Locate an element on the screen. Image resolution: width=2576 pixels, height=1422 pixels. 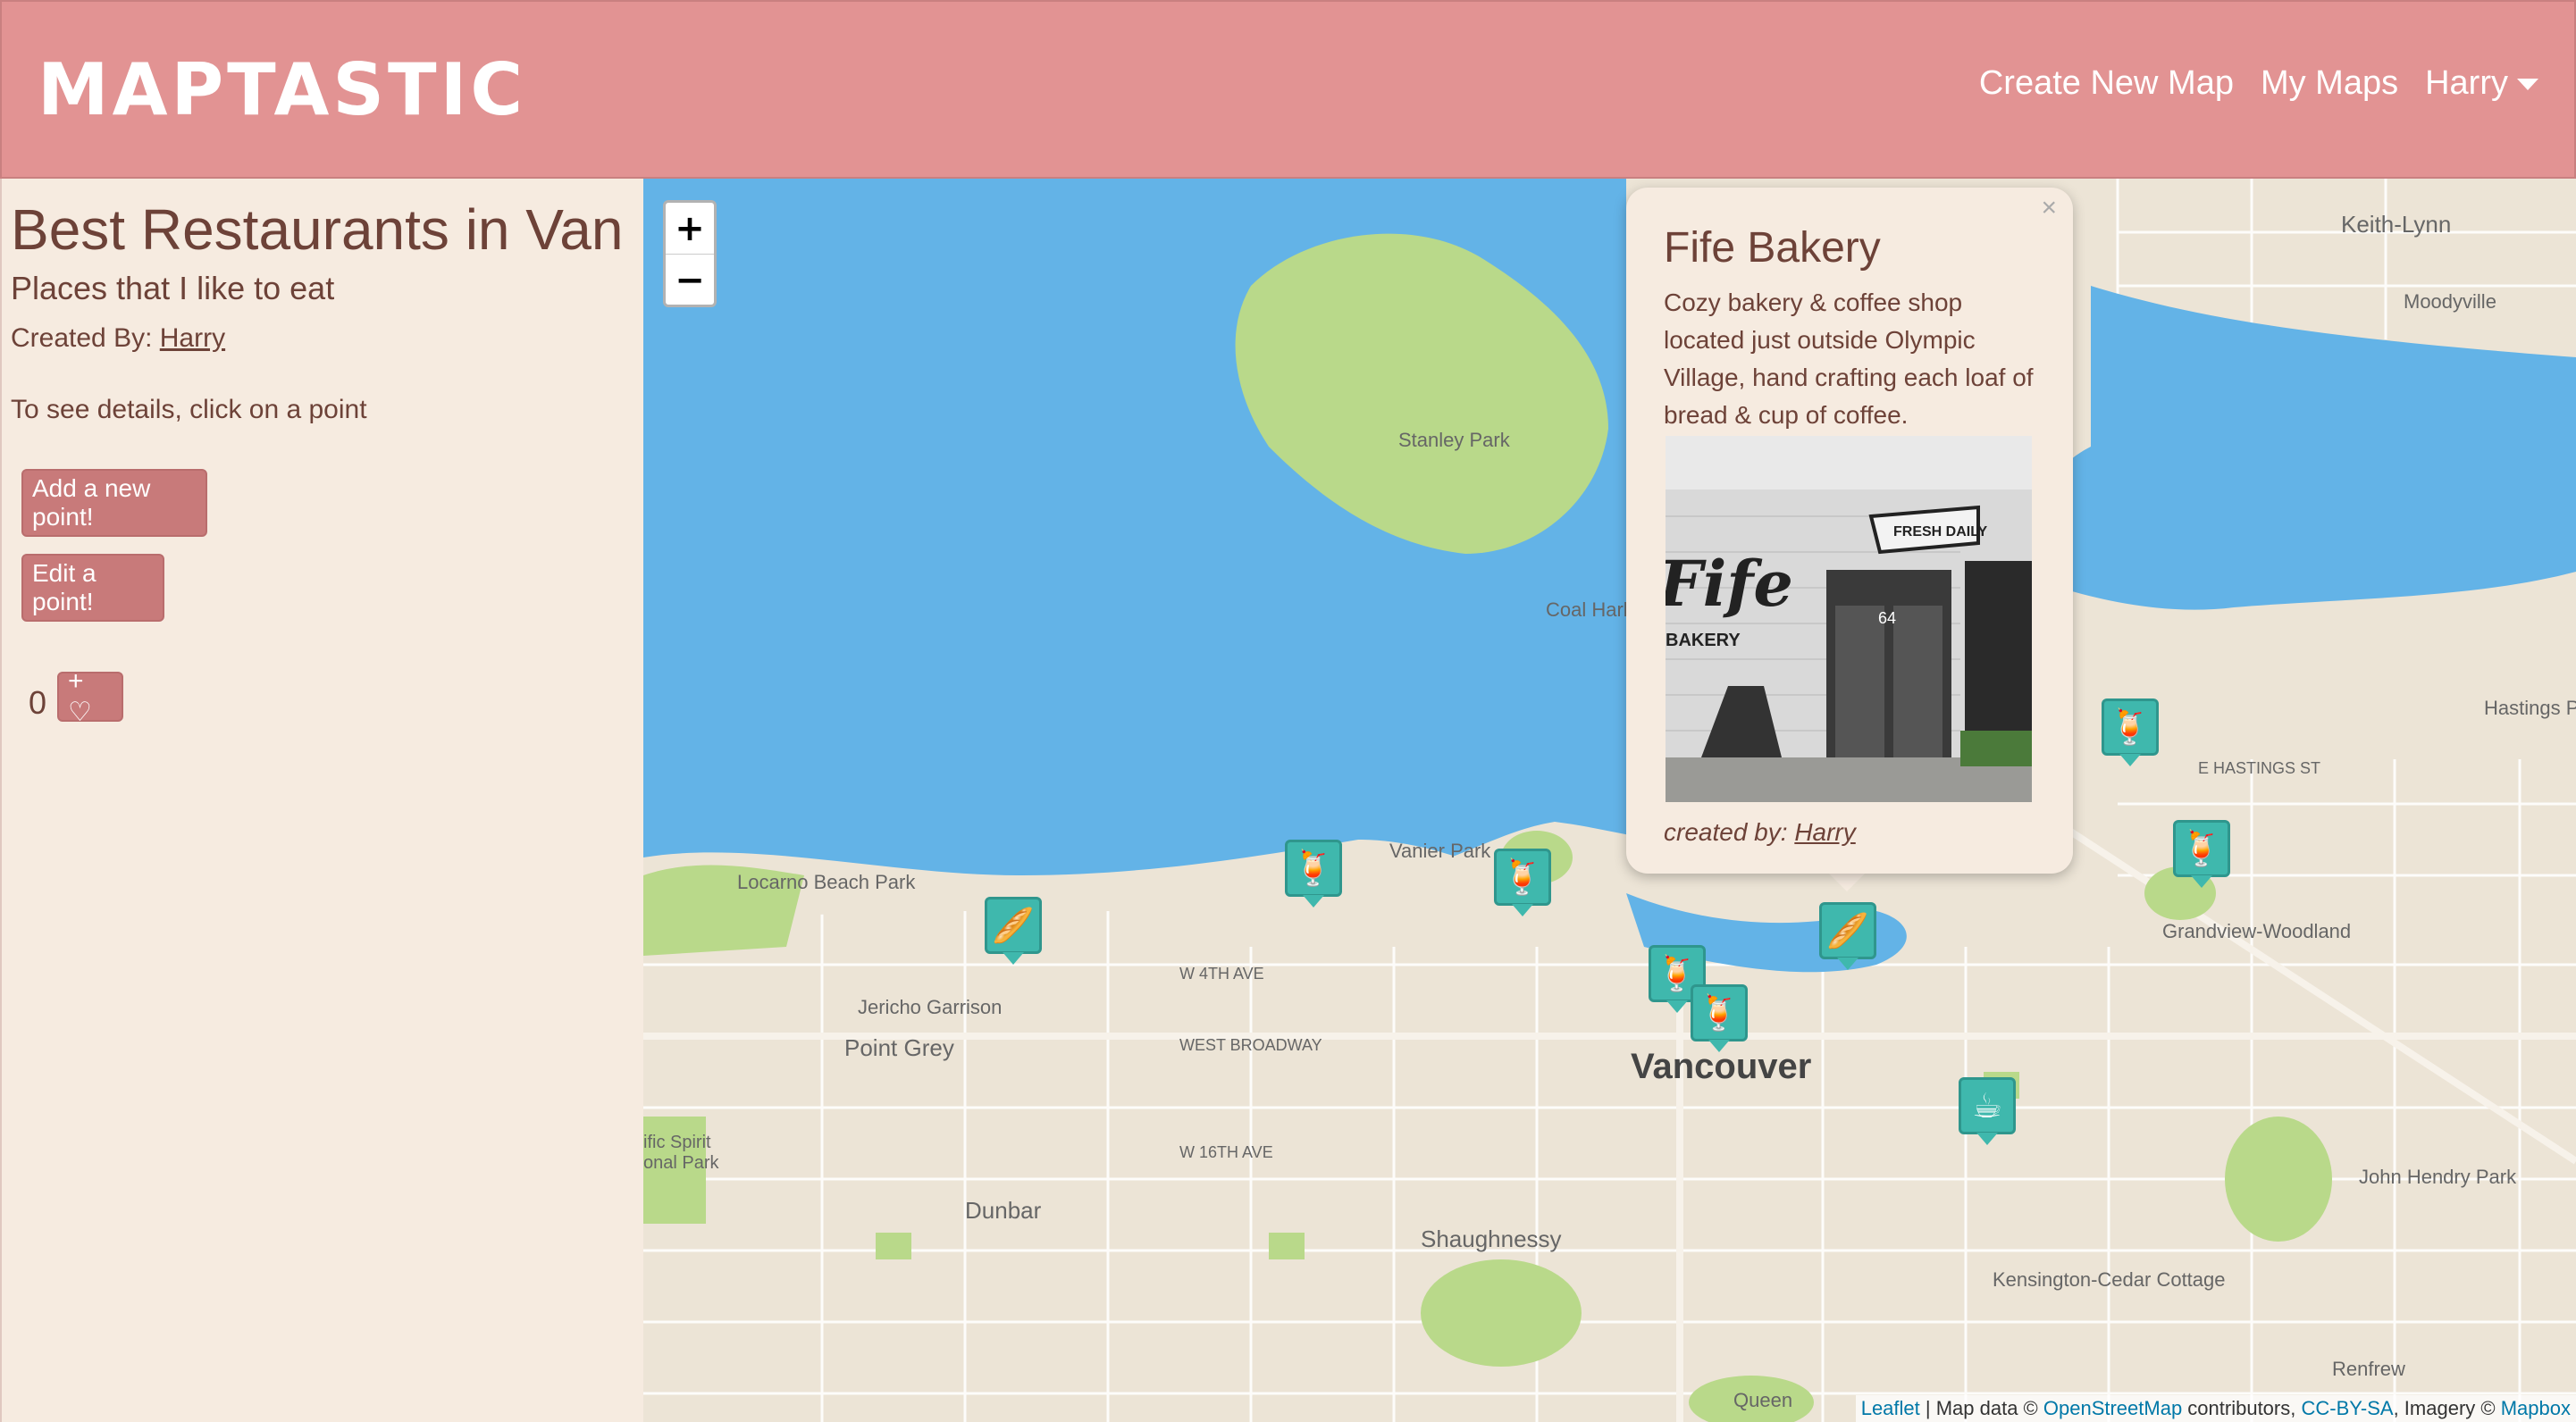
popup-author: created by: Harry is located at coordinates (1760, 832).